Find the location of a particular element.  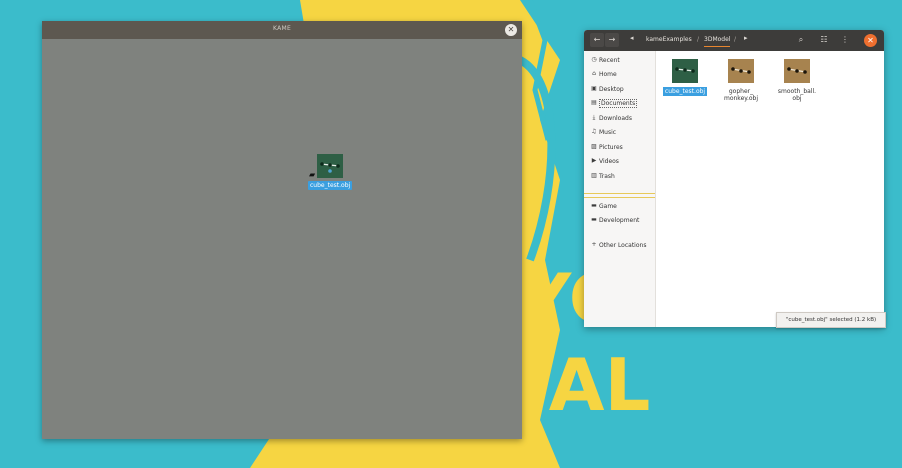

music-icon: ♫ is located at coordinates (594, 131).